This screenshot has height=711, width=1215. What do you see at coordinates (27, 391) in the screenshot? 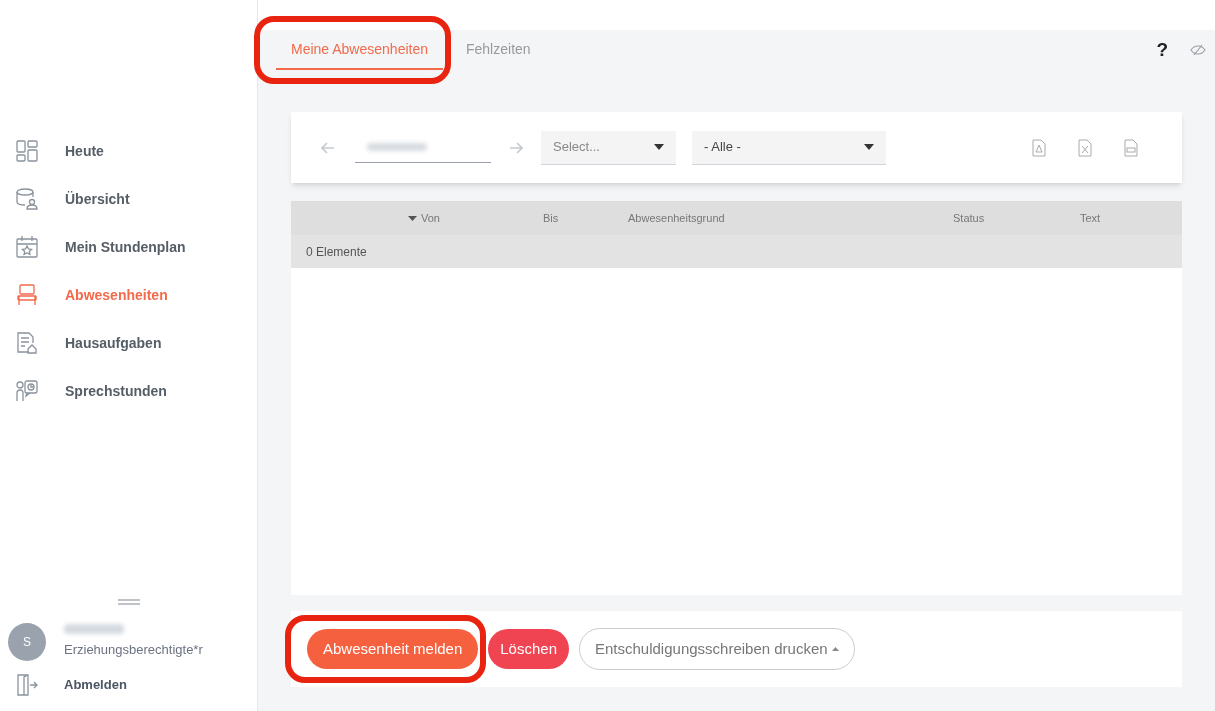
I see `consult-icon` at bounding box center [27, 391].